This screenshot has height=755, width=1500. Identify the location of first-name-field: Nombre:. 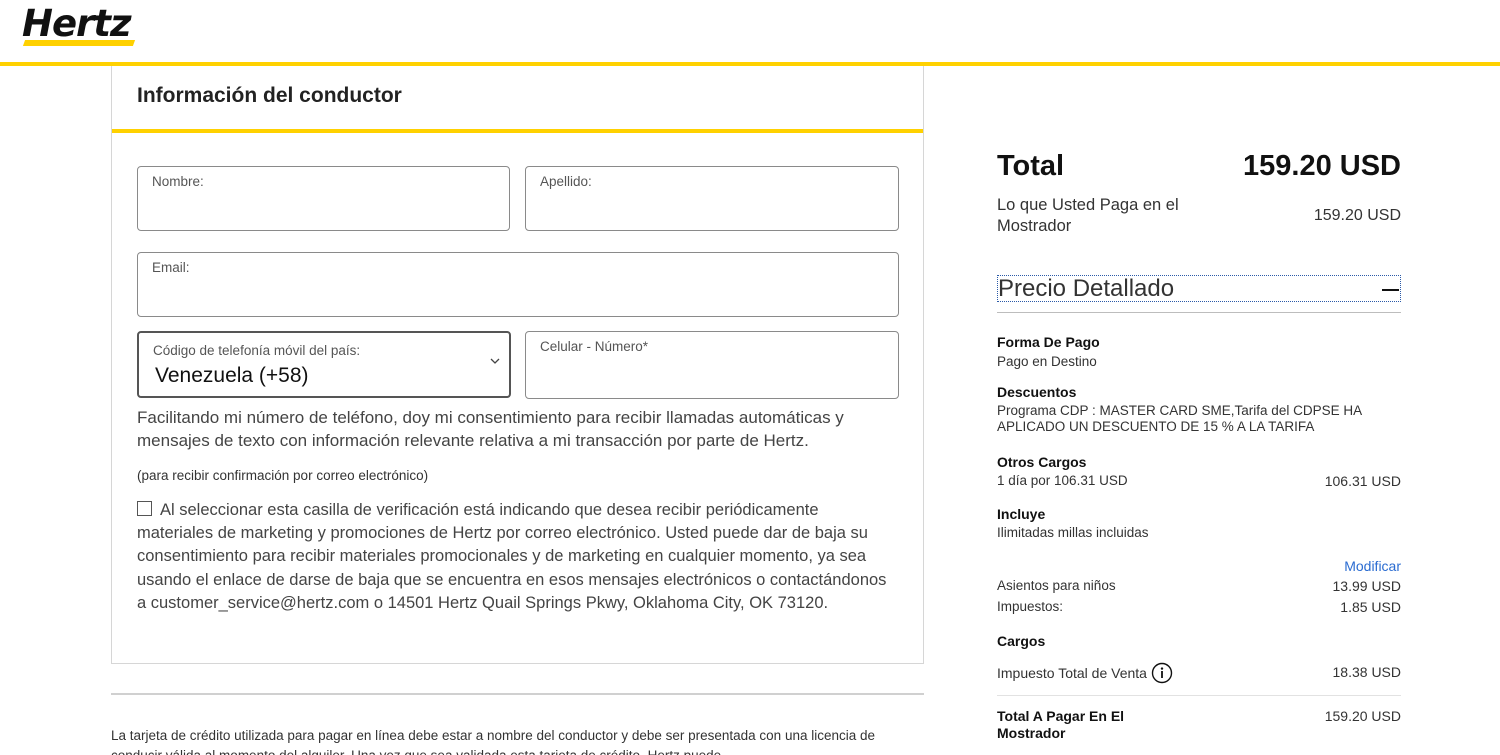
(323, 198).